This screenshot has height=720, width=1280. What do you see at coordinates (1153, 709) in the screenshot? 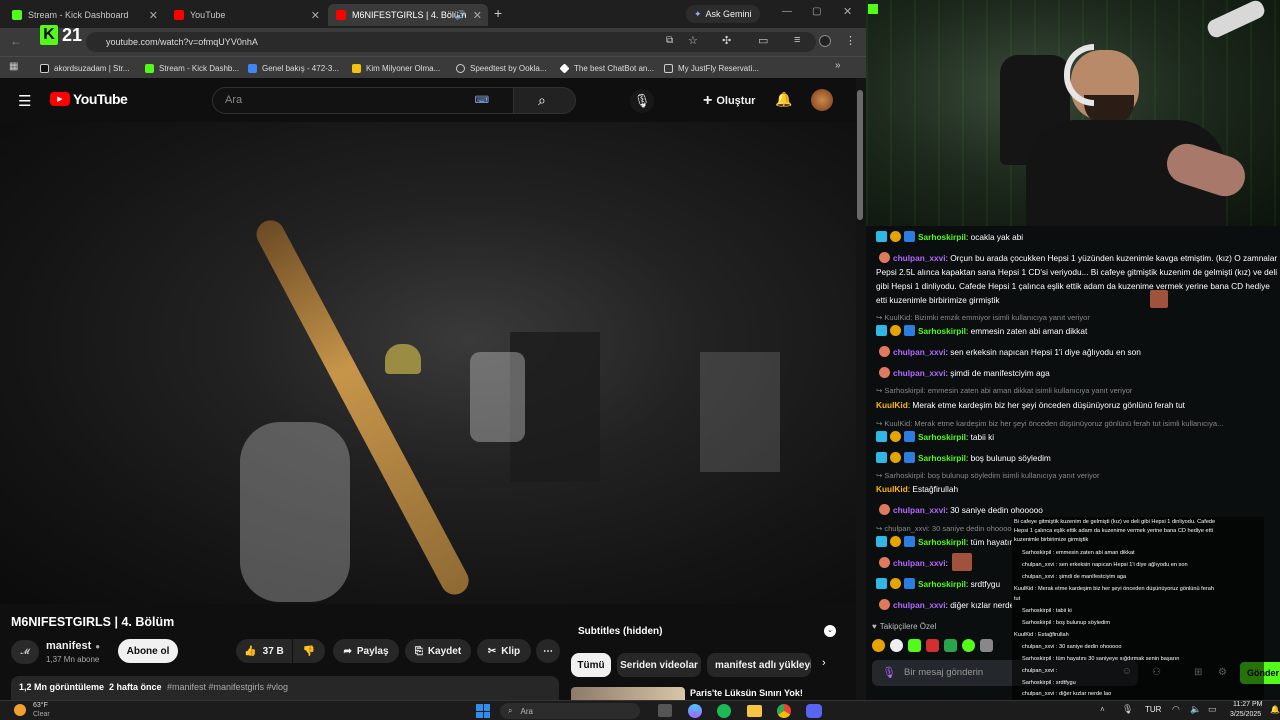
I see `language-indicator: TUR` at bounding box center [1153, 709].